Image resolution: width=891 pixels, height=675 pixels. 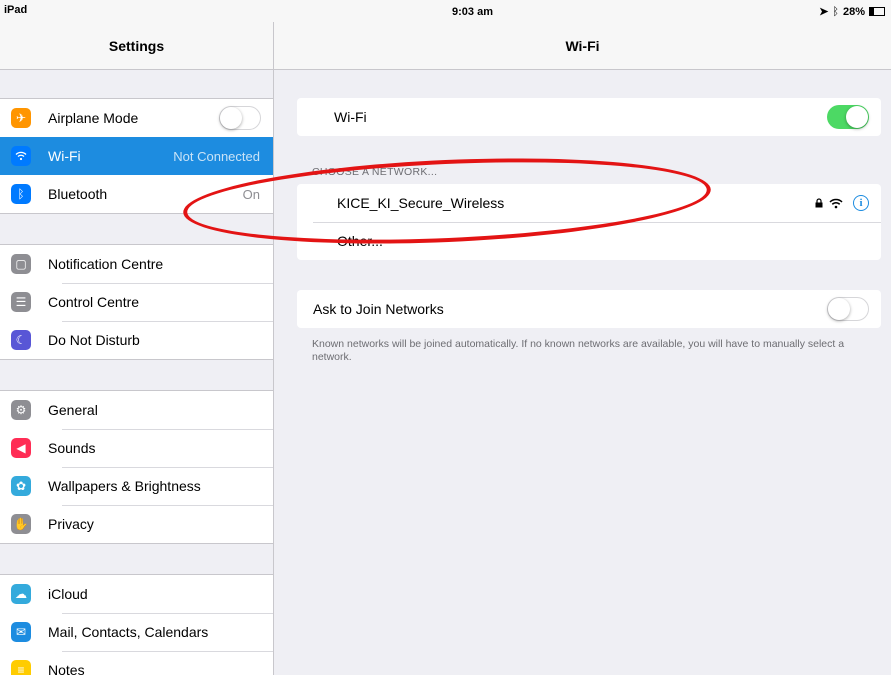 What do you see at coordinates (589, 203) in the screenshot?
I see `network-row: KICE_KI_Secure_Wireless i` at bounding box center [589, 203].